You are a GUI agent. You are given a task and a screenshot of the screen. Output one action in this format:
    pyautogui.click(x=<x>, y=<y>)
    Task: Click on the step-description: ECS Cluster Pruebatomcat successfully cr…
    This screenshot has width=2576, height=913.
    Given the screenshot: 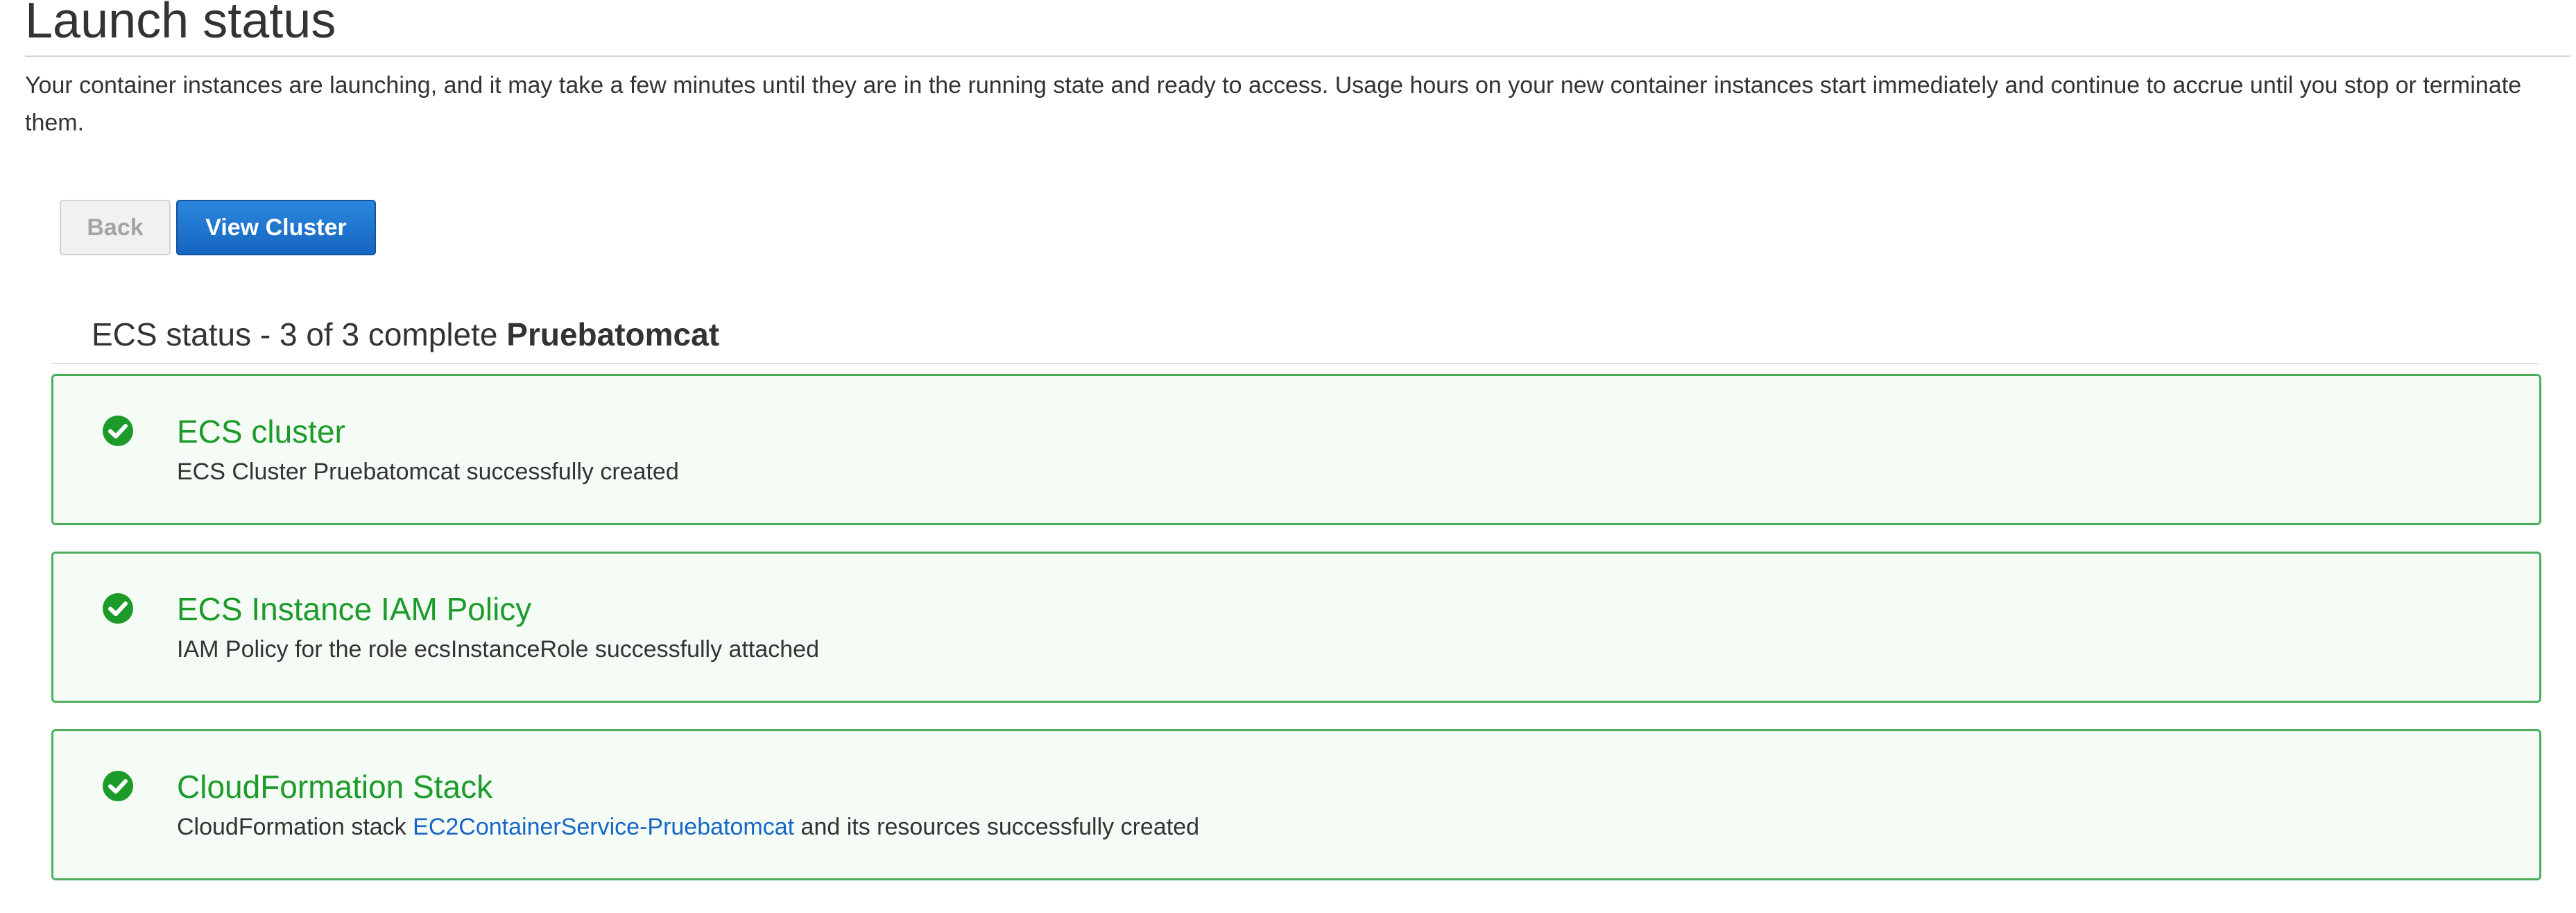 What is the action you would take?
    pyautogui.click(x=428, y=472)
    